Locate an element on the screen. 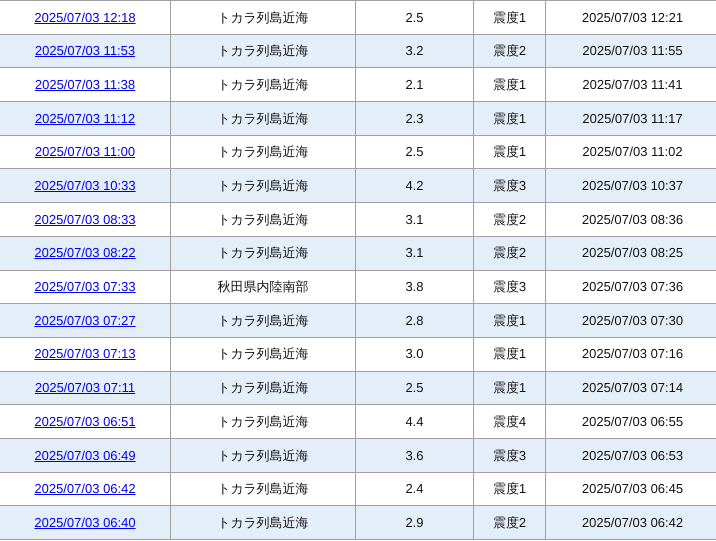  table-cell: 震度4 is located at coordinates (509, 421).